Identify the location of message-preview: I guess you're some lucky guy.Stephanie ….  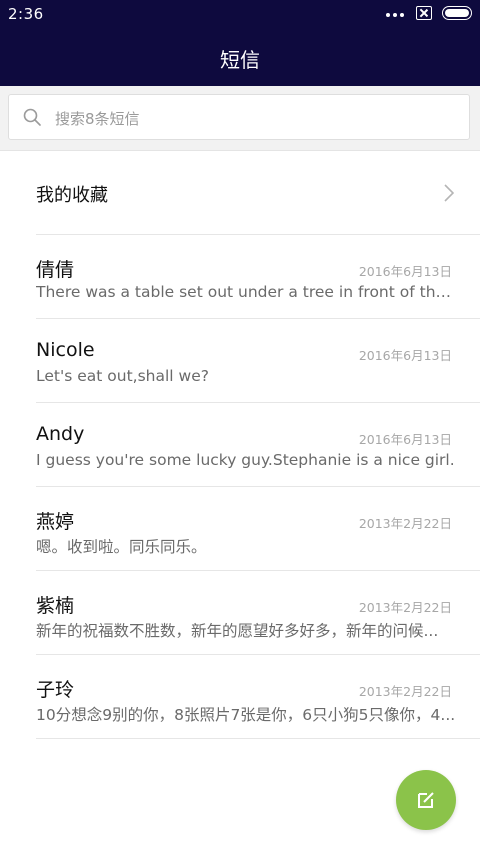
(245, 460).